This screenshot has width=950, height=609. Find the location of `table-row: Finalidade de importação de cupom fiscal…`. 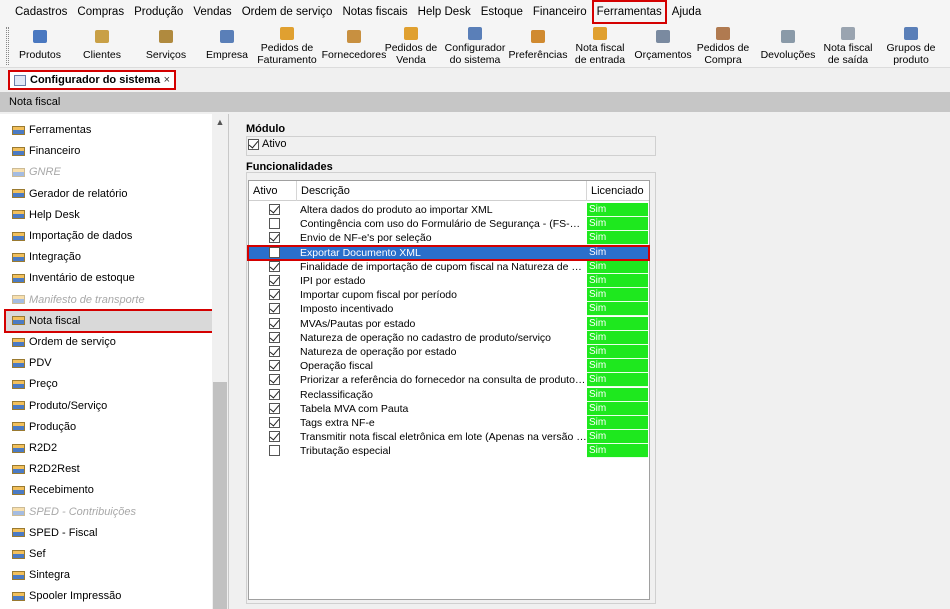

table-row: Finalidade de importação de cupom fiscal… is located at coordinates (449, 266).